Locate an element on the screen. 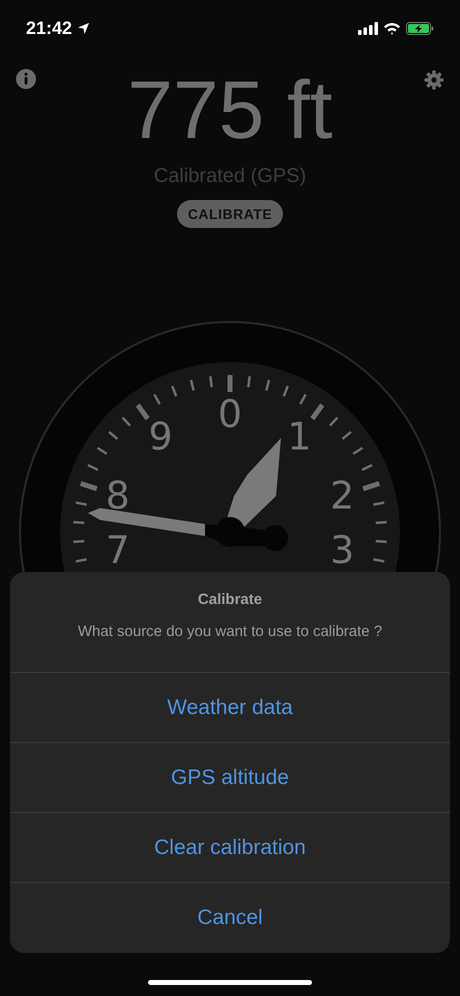 This screenshot has width=460, height=996. dial-number: 3 is located at coordinates (342, 550).